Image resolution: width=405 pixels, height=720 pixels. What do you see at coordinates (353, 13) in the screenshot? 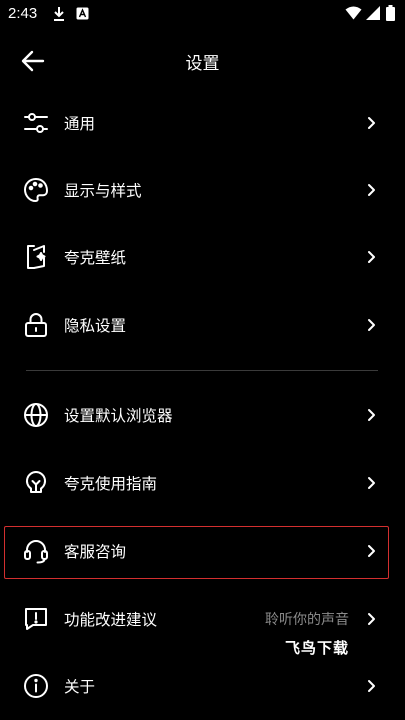
I see `wifi-icon` at bounding box center [353, 13].